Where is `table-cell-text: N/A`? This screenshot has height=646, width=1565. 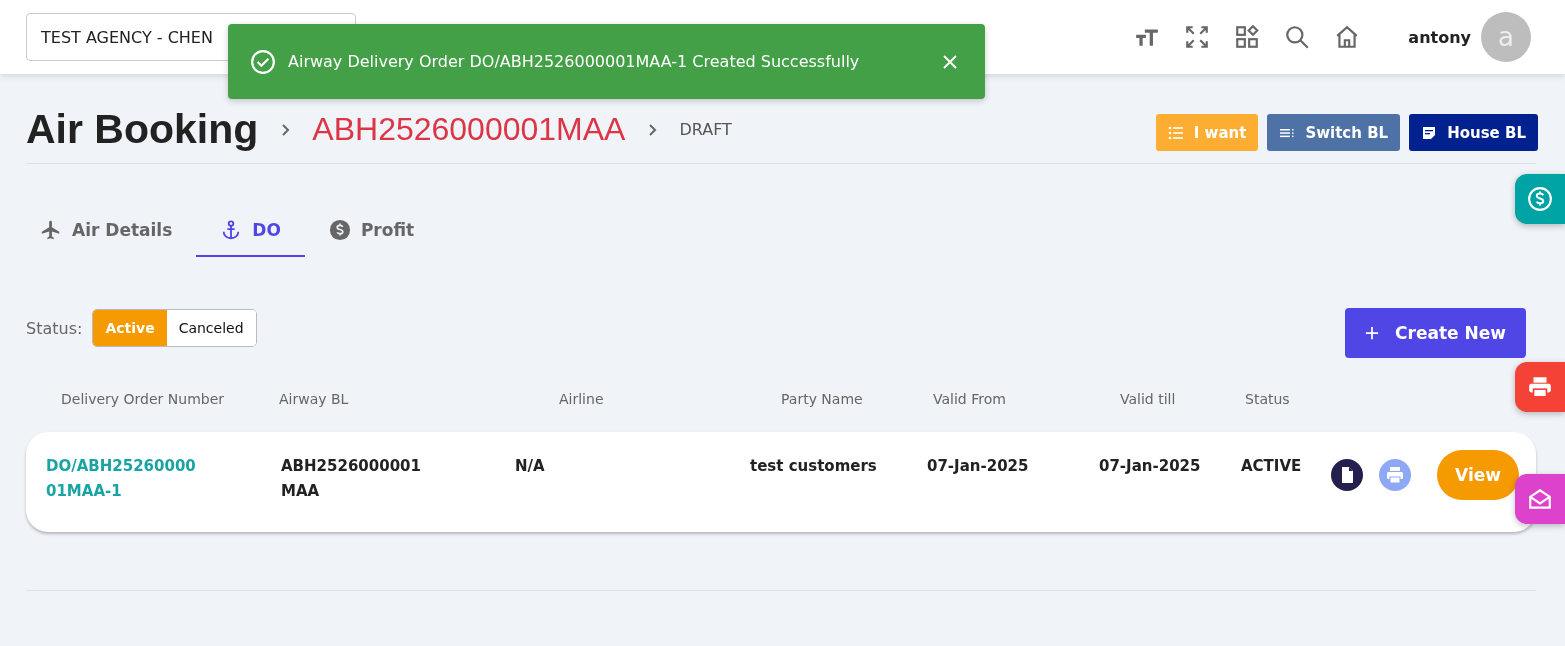
table-cell-text: N/A is located at coordinates (530, 466).